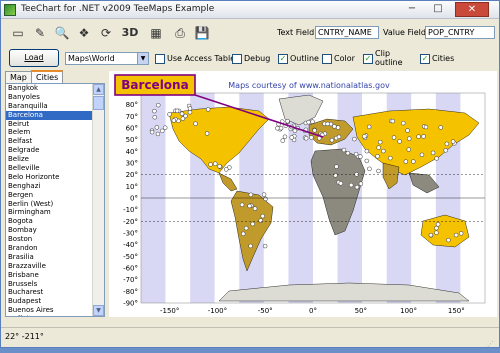 The image size is (500, 353). Describe the element at coordinates (98, 310) in the screenshot. I see `scroll-down-icon: ▼` at that location.